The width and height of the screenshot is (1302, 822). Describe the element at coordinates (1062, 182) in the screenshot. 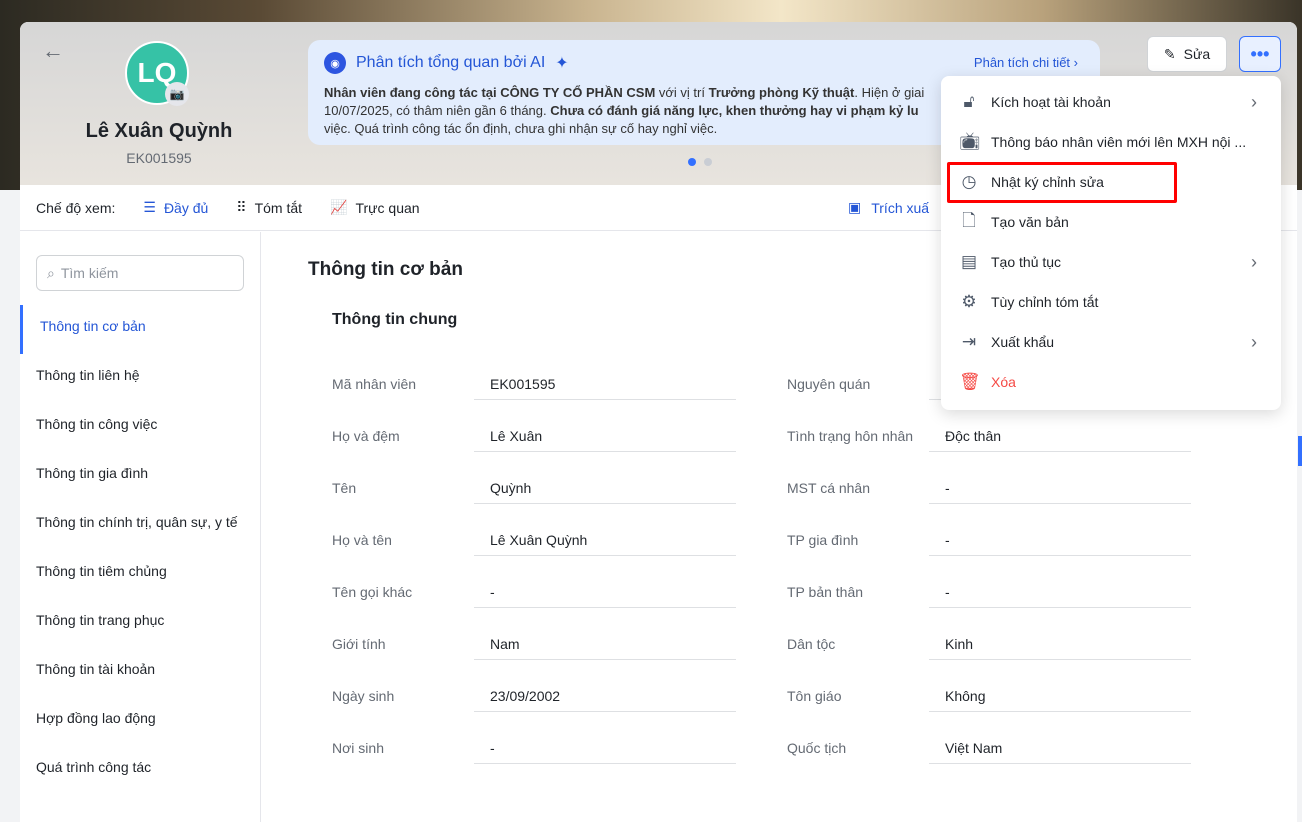

I see `highlight-box` at that location.